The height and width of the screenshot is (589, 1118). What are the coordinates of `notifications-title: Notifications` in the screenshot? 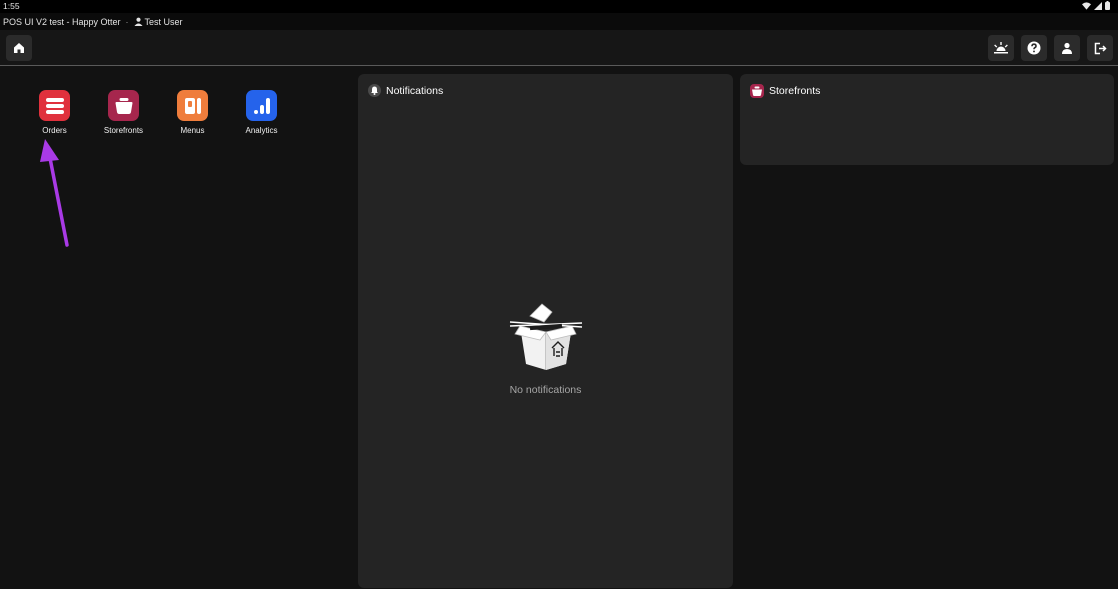 It's located at (415, 90).